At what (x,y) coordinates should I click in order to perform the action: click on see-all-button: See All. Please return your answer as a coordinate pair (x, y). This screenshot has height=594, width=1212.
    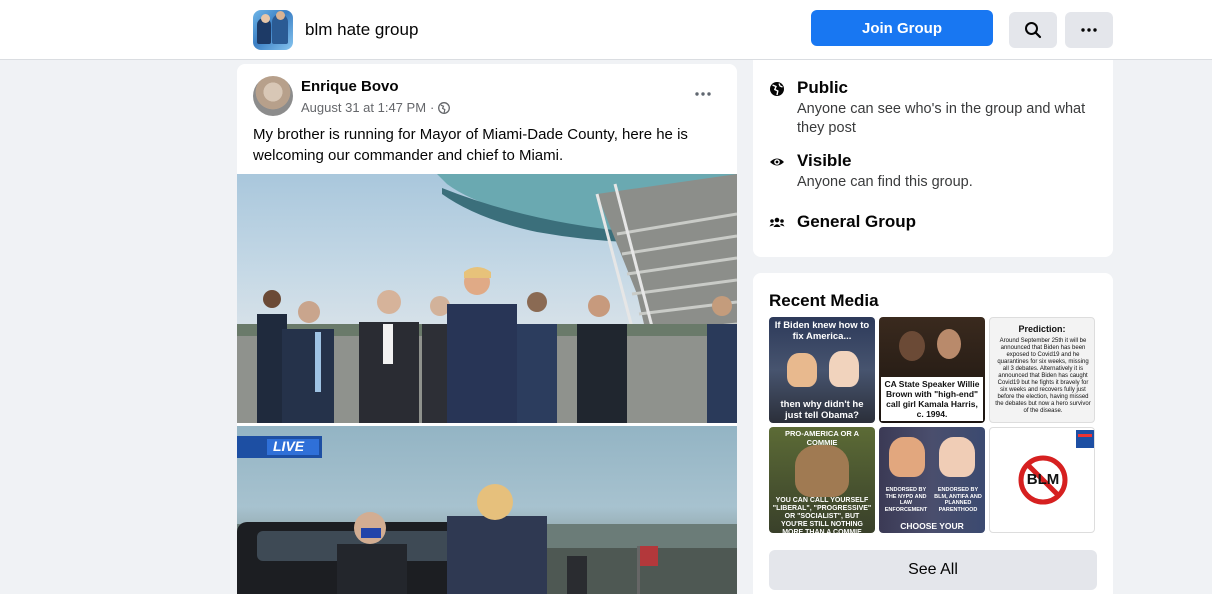
    Looking at the image, I should click on (933, 570).